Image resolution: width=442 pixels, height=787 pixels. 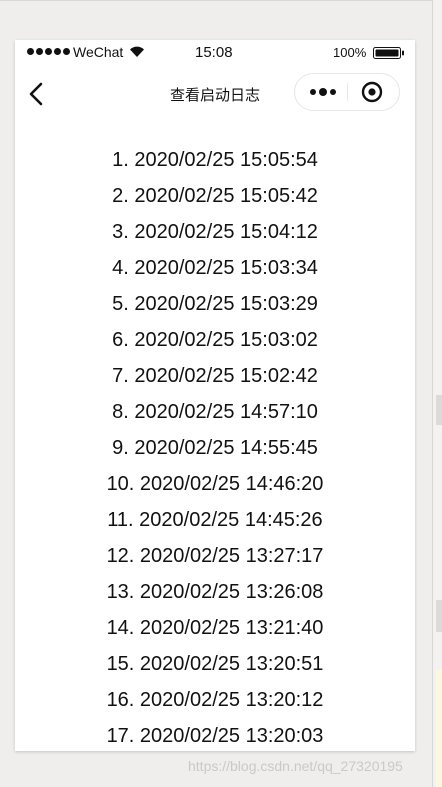 What do you see at coordinates (137, 51) in the screenshot?
I see `wifi-icon` at bounding box center [137, 51].